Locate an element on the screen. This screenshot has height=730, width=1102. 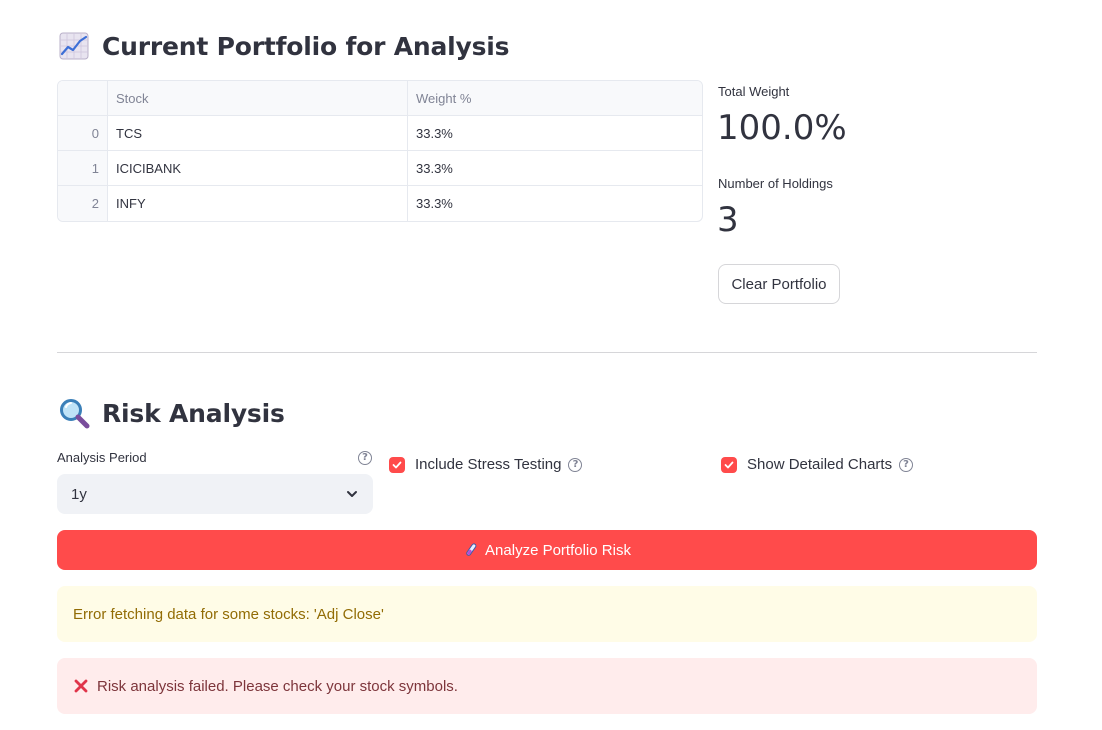
chevron-down-icon is located at coordinates (352, 494).